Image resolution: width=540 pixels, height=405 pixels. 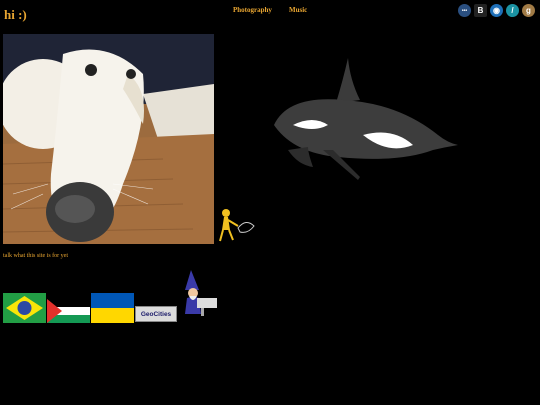 I want to click on wizard-icon, so click(x=199, y=294).